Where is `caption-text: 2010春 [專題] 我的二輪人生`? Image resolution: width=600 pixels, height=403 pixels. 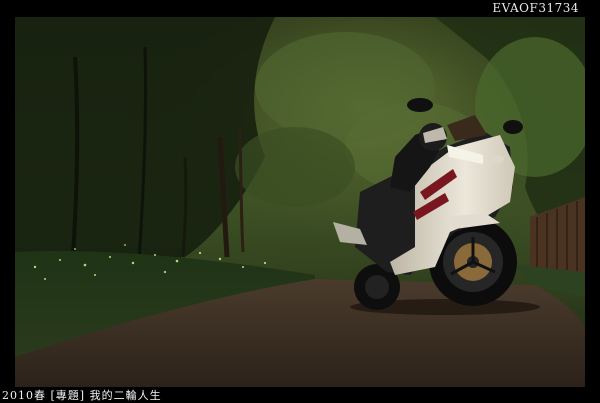 caption-text: 2010春 [專題] 我的二輪人生 is located at coordinates (82, 395).